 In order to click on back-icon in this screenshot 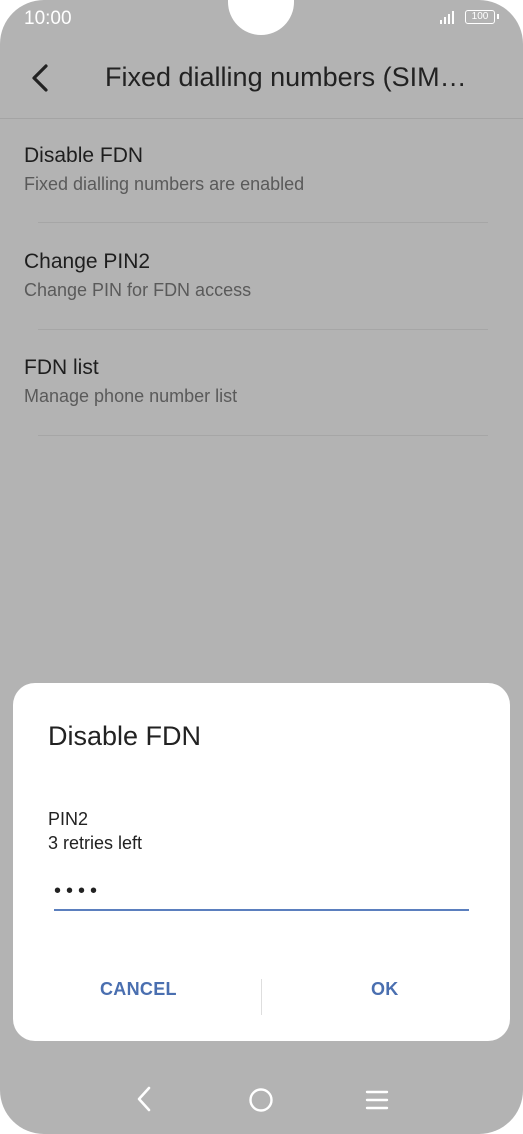, I will do `click(144, 1099)`.